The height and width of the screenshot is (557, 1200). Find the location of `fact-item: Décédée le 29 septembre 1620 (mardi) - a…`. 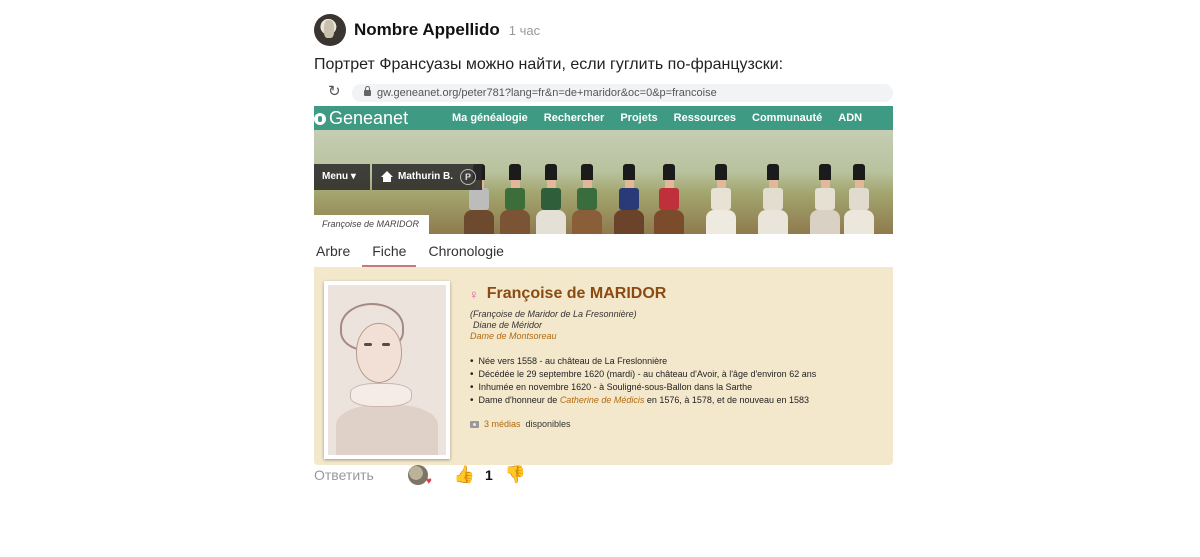

fact-item: Décédée le 29 septembre 1620 (mardi) - a… is located at coordinates (643, 374).